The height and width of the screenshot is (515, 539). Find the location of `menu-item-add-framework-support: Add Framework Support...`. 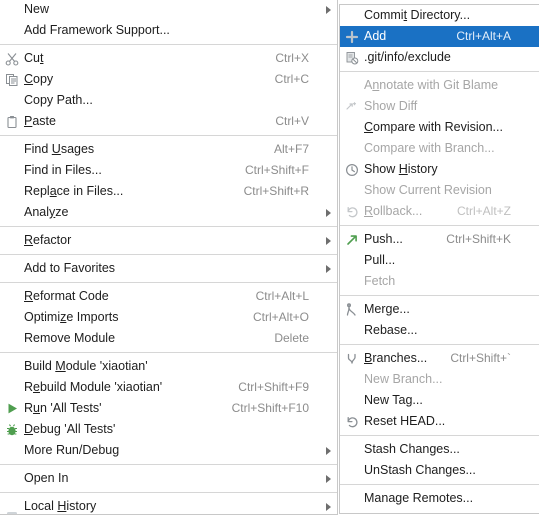

menu-item-add-framework-support: Add Framework Support... is located at coordinates (168, 30).